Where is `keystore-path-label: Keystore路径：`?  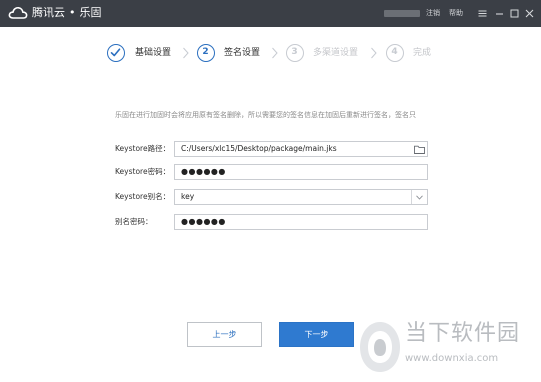 keystore-path-label: Keystore路径： is located at coordinates (143, 148).